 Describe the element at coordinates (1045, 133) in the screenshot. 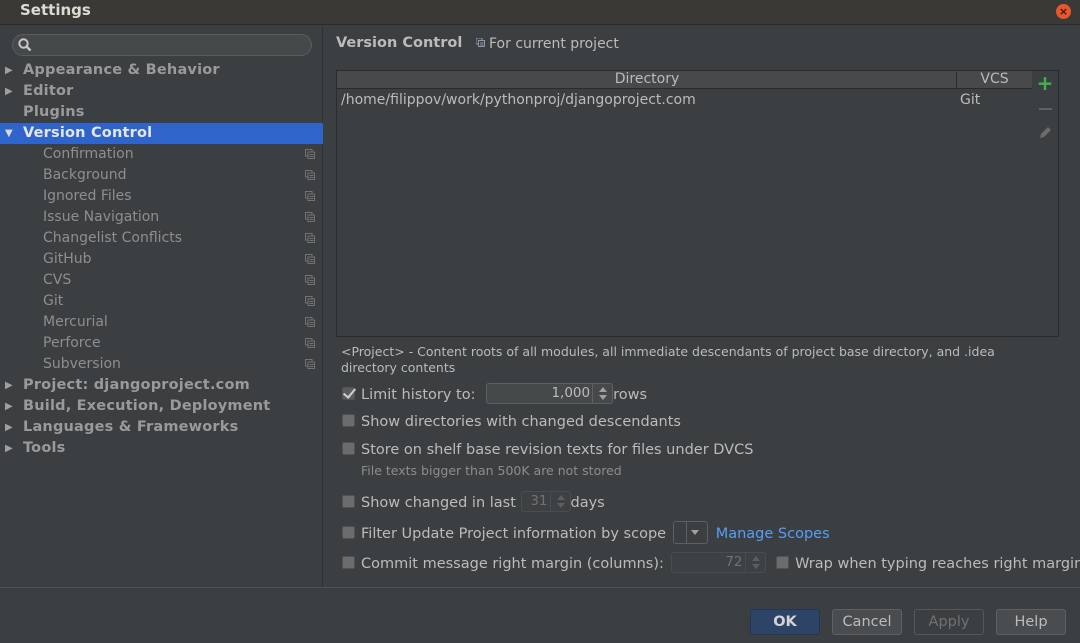

I see `edit-icon` at that location.